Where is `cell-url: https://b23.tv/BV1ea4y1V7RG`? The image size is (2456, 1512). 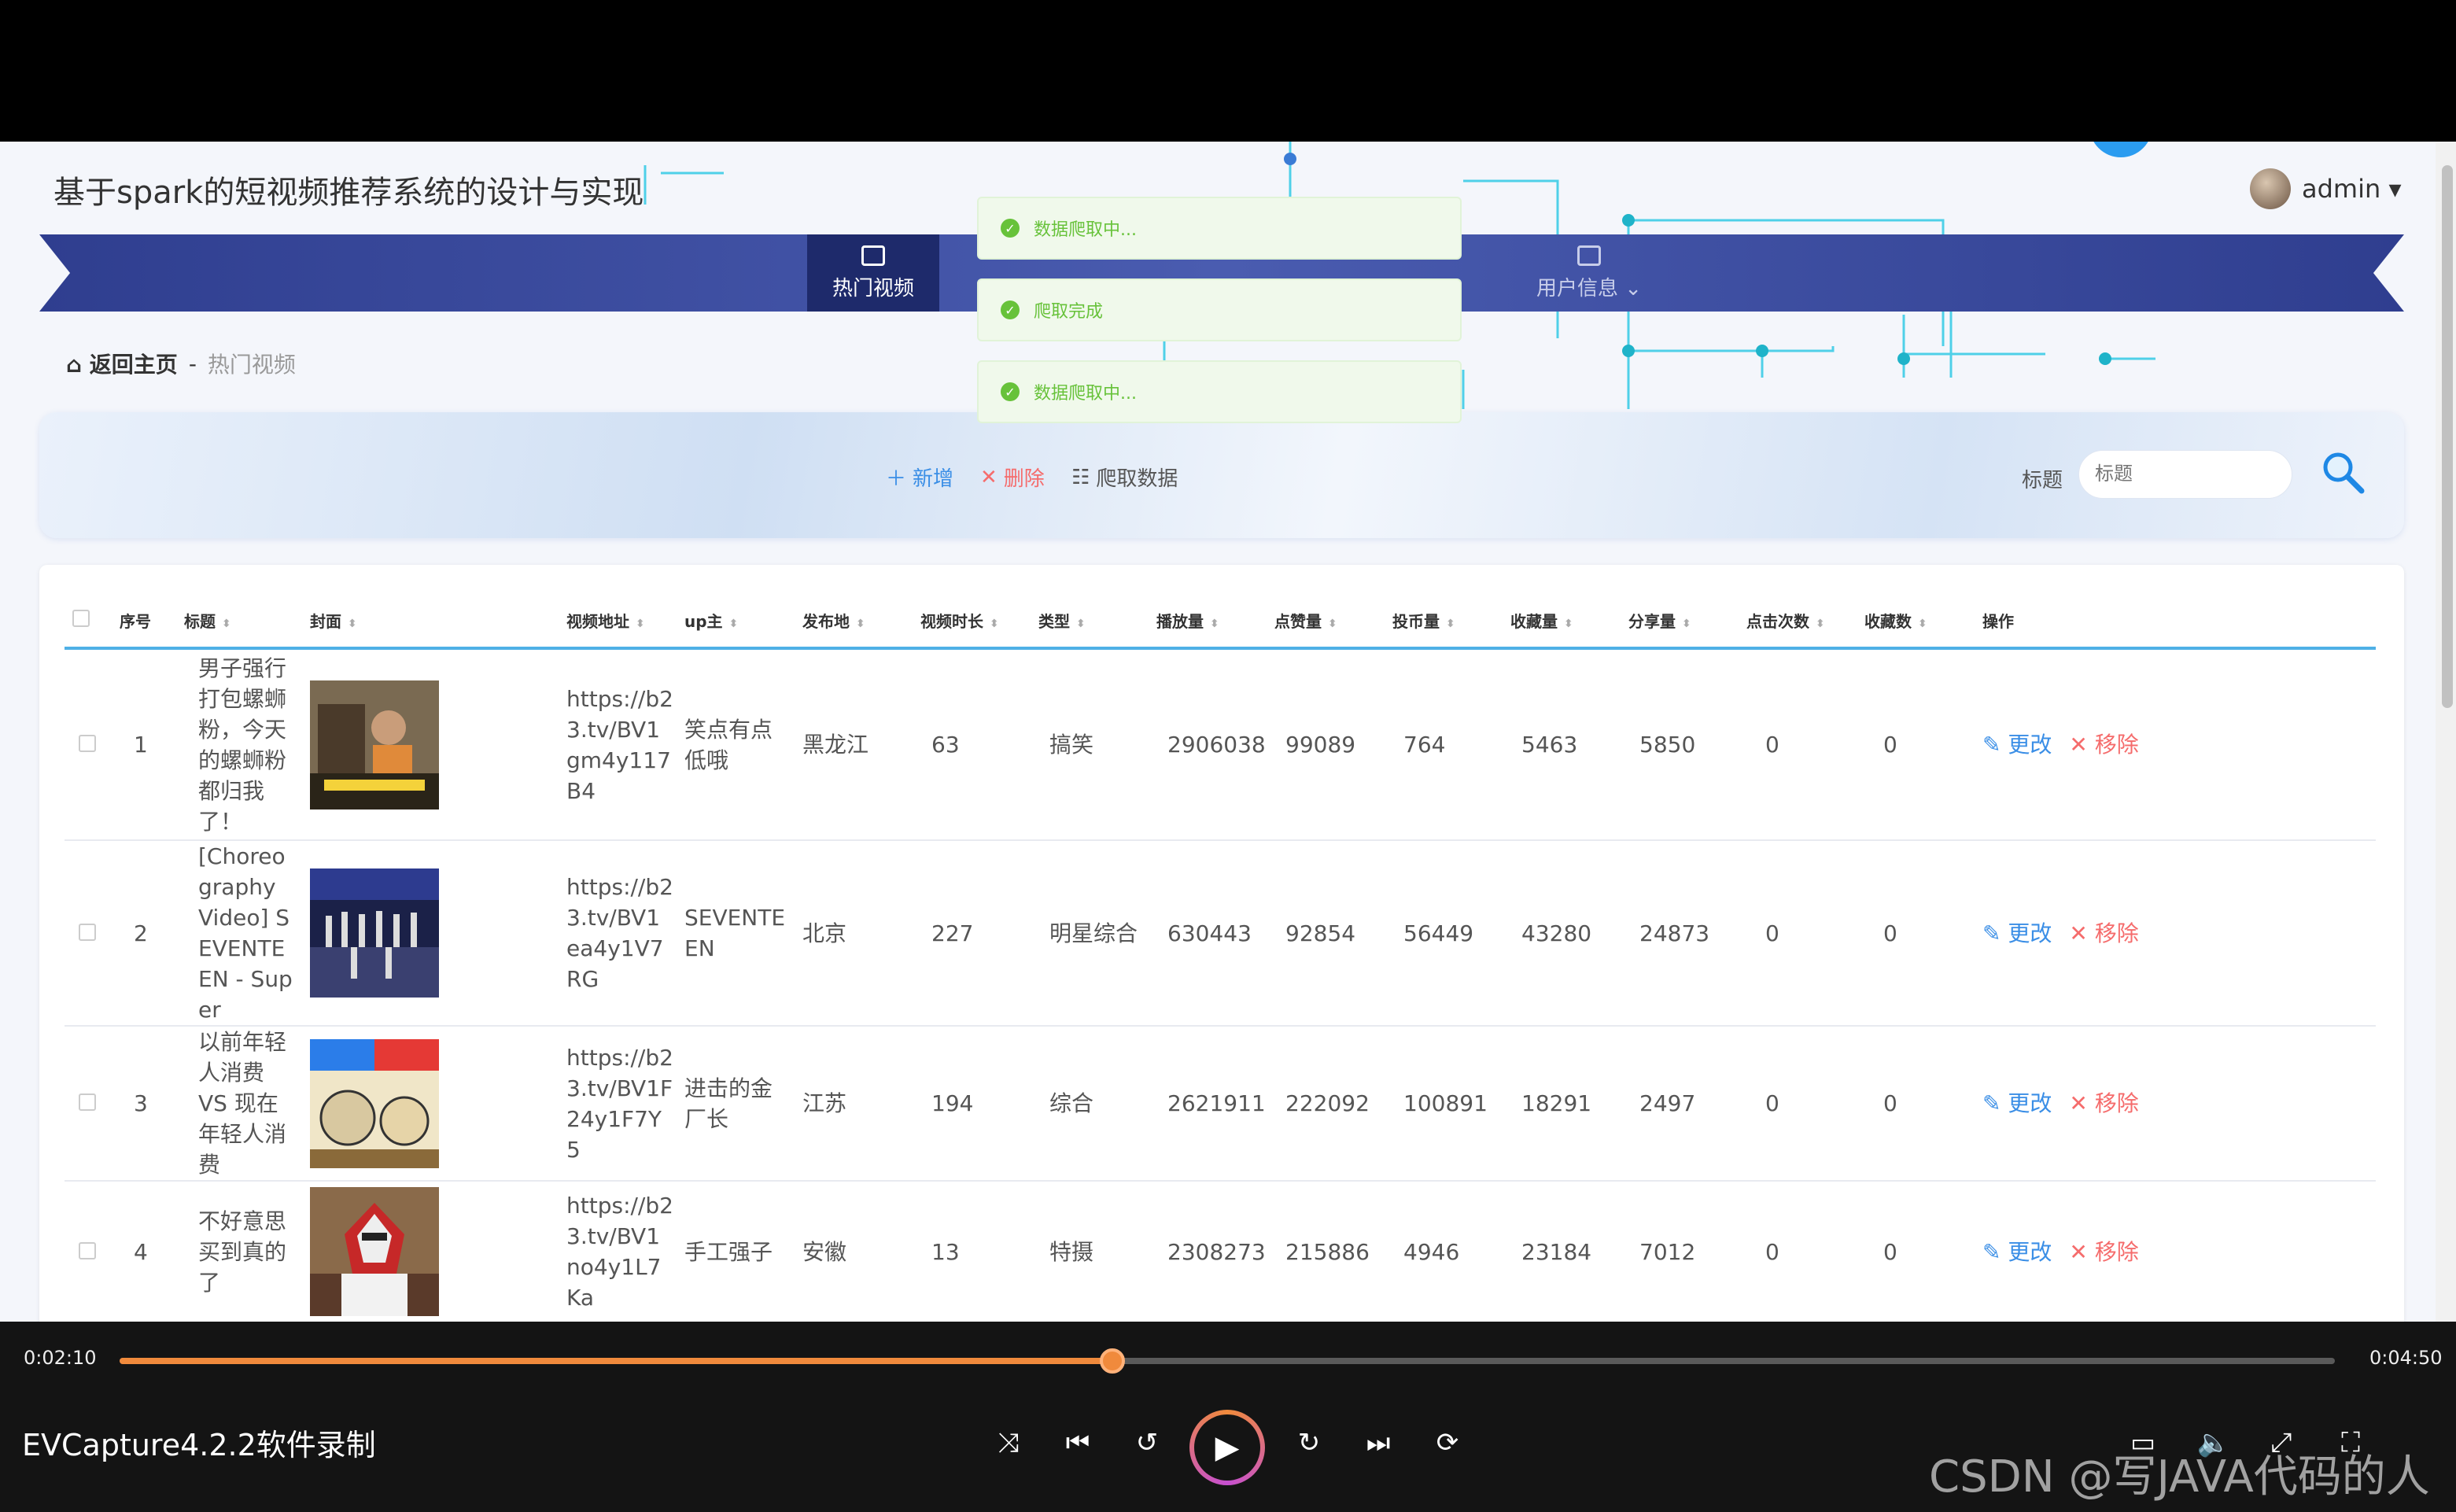
cell-url: https://b23.tv/BV1ea4y1V7RG is located at coordinates (625, 933).